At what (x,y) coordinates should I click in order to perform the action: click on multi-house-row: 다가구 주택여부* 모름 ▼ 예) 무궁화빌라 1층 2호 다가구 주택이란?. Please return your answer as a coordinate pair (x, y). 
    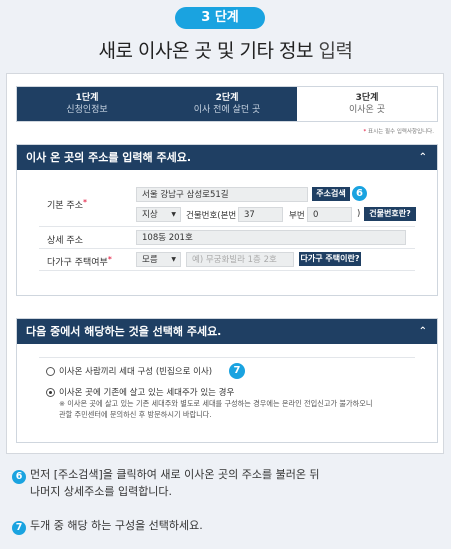
    Looking at the image, I should click on (227, 260).